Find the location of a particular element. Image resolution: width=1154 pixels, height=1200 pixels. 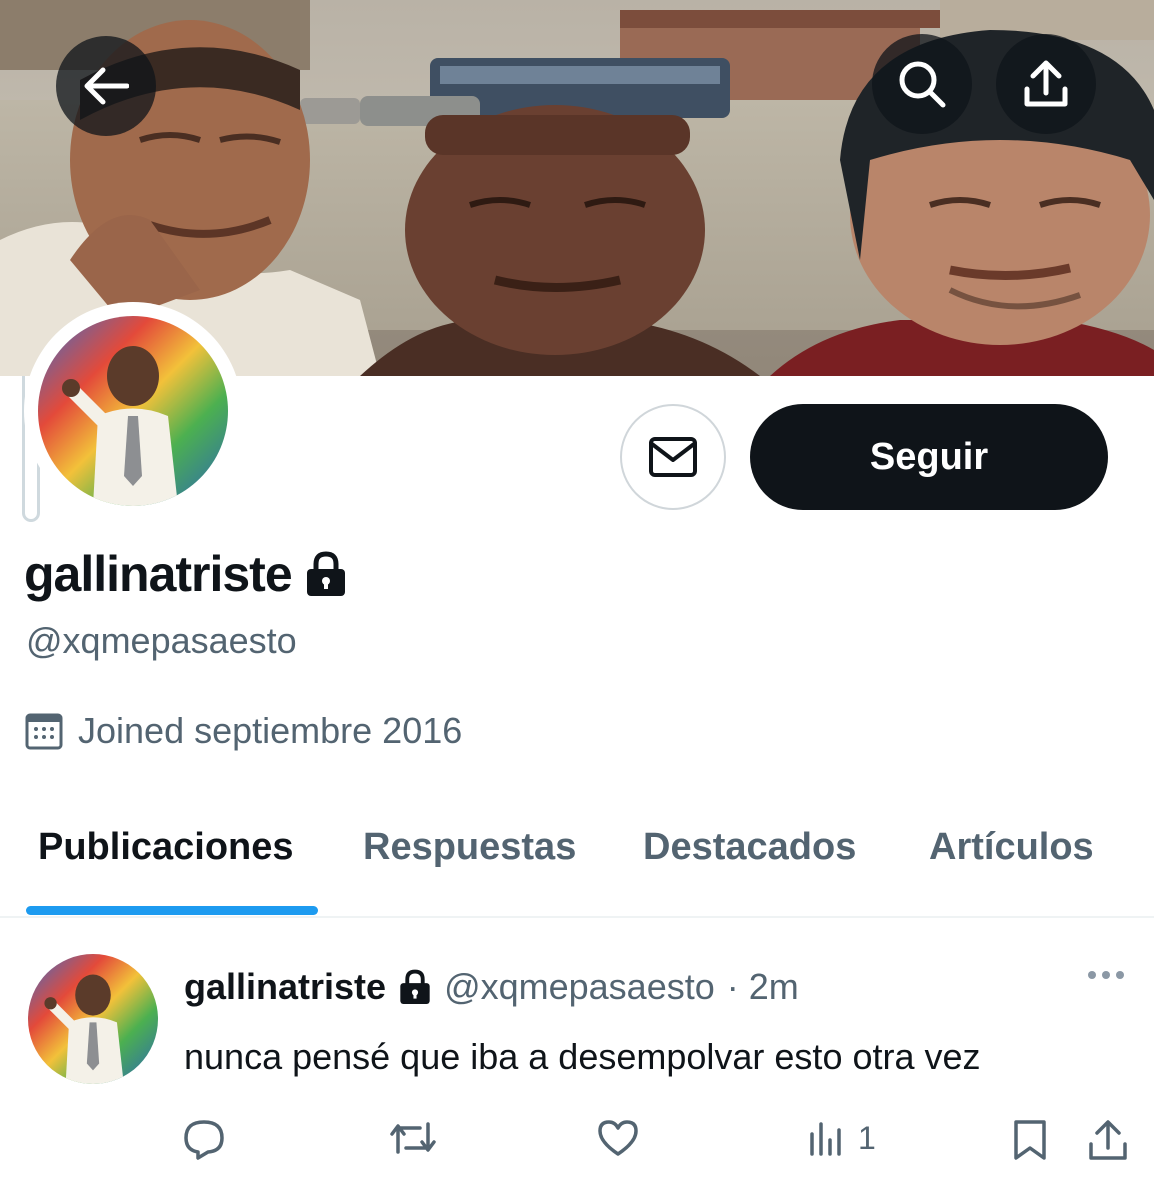

like-button is located at coordinates (618, 1138).